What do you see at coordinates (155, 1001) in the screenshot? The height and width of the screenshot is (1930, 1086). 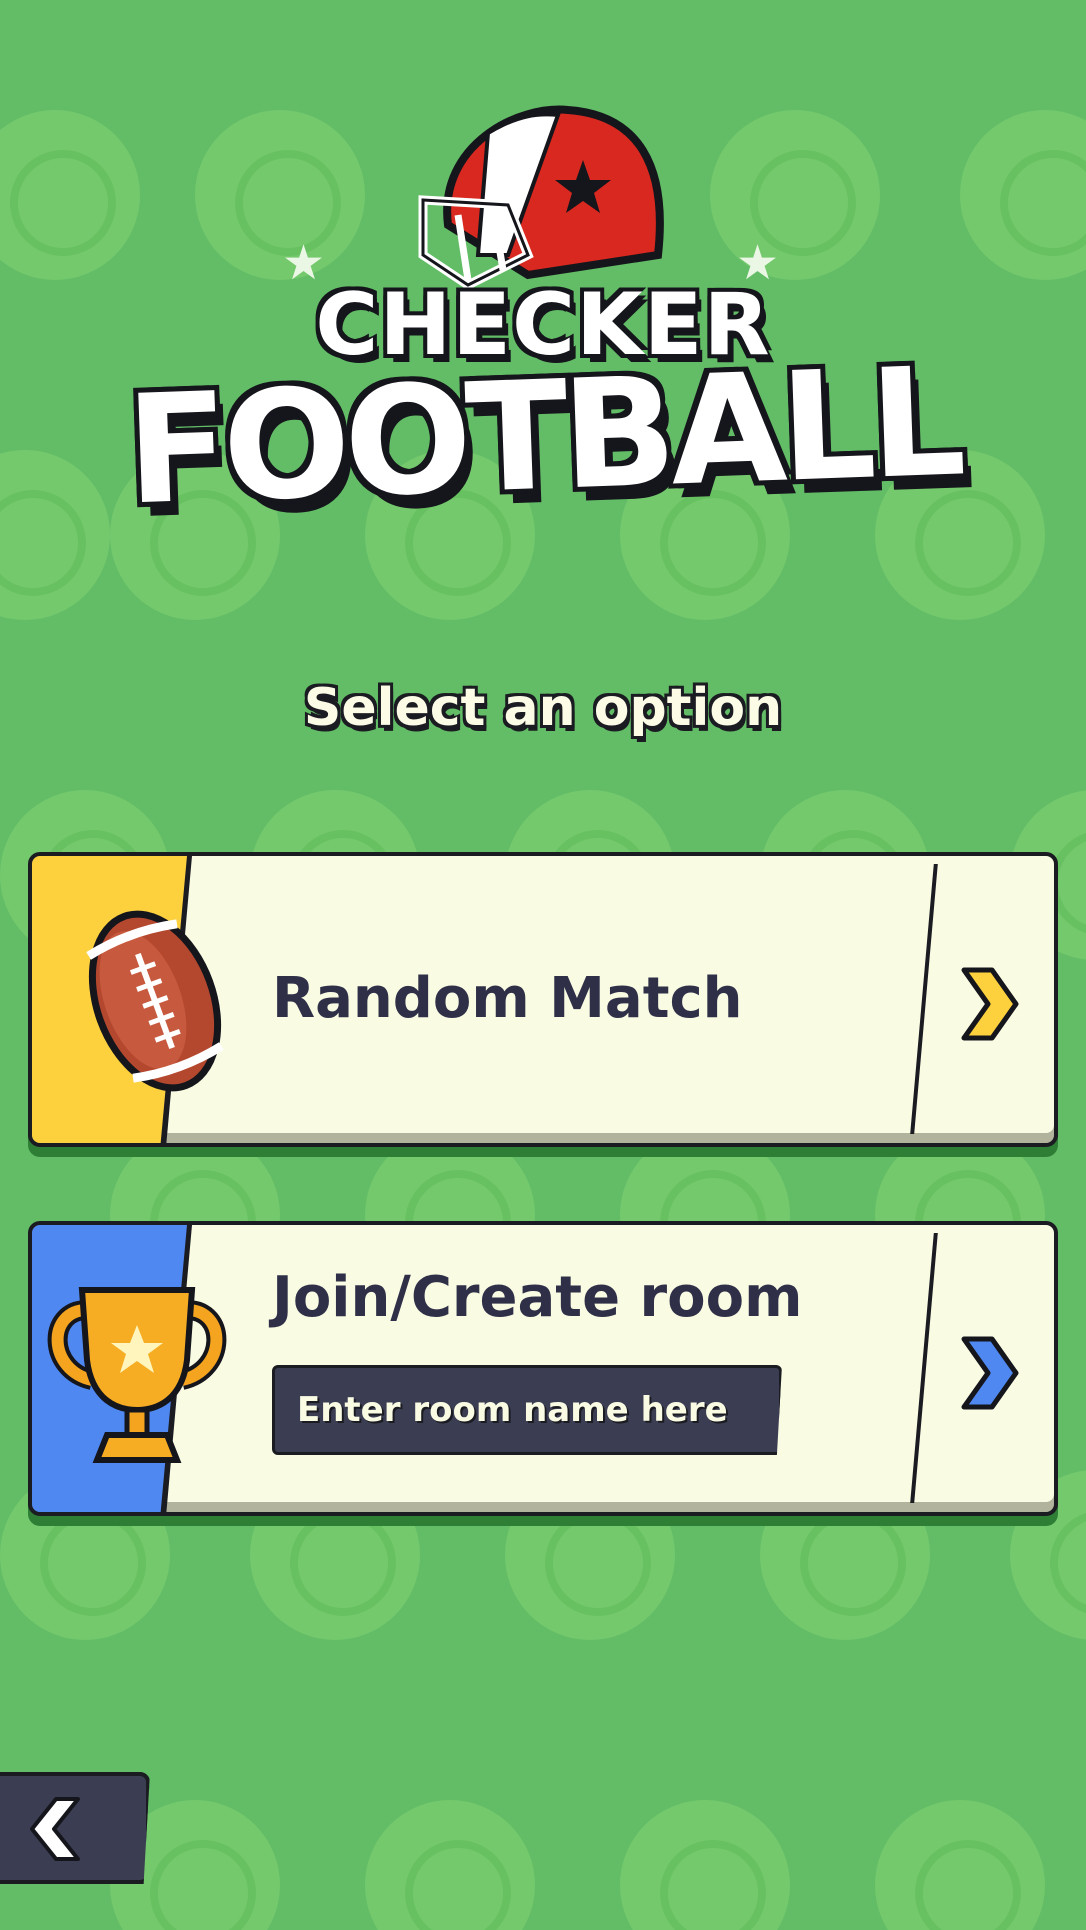 I see `football-icon` at bounding box center [155, 1001].